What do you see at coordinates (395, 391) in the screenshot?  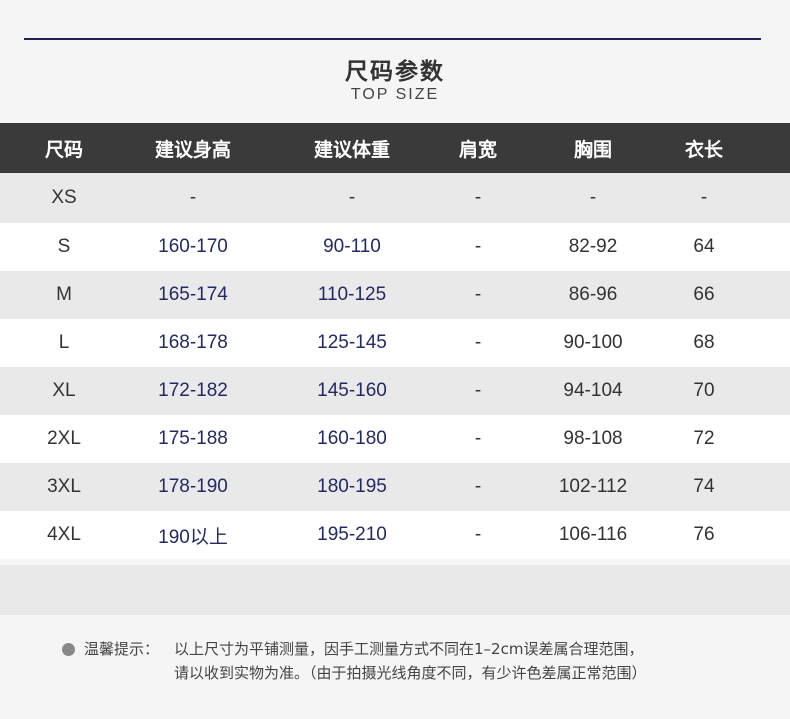 I see `table-row: XL 172-182 145-160 - 94-104 70` at bounding box center [395, 391].